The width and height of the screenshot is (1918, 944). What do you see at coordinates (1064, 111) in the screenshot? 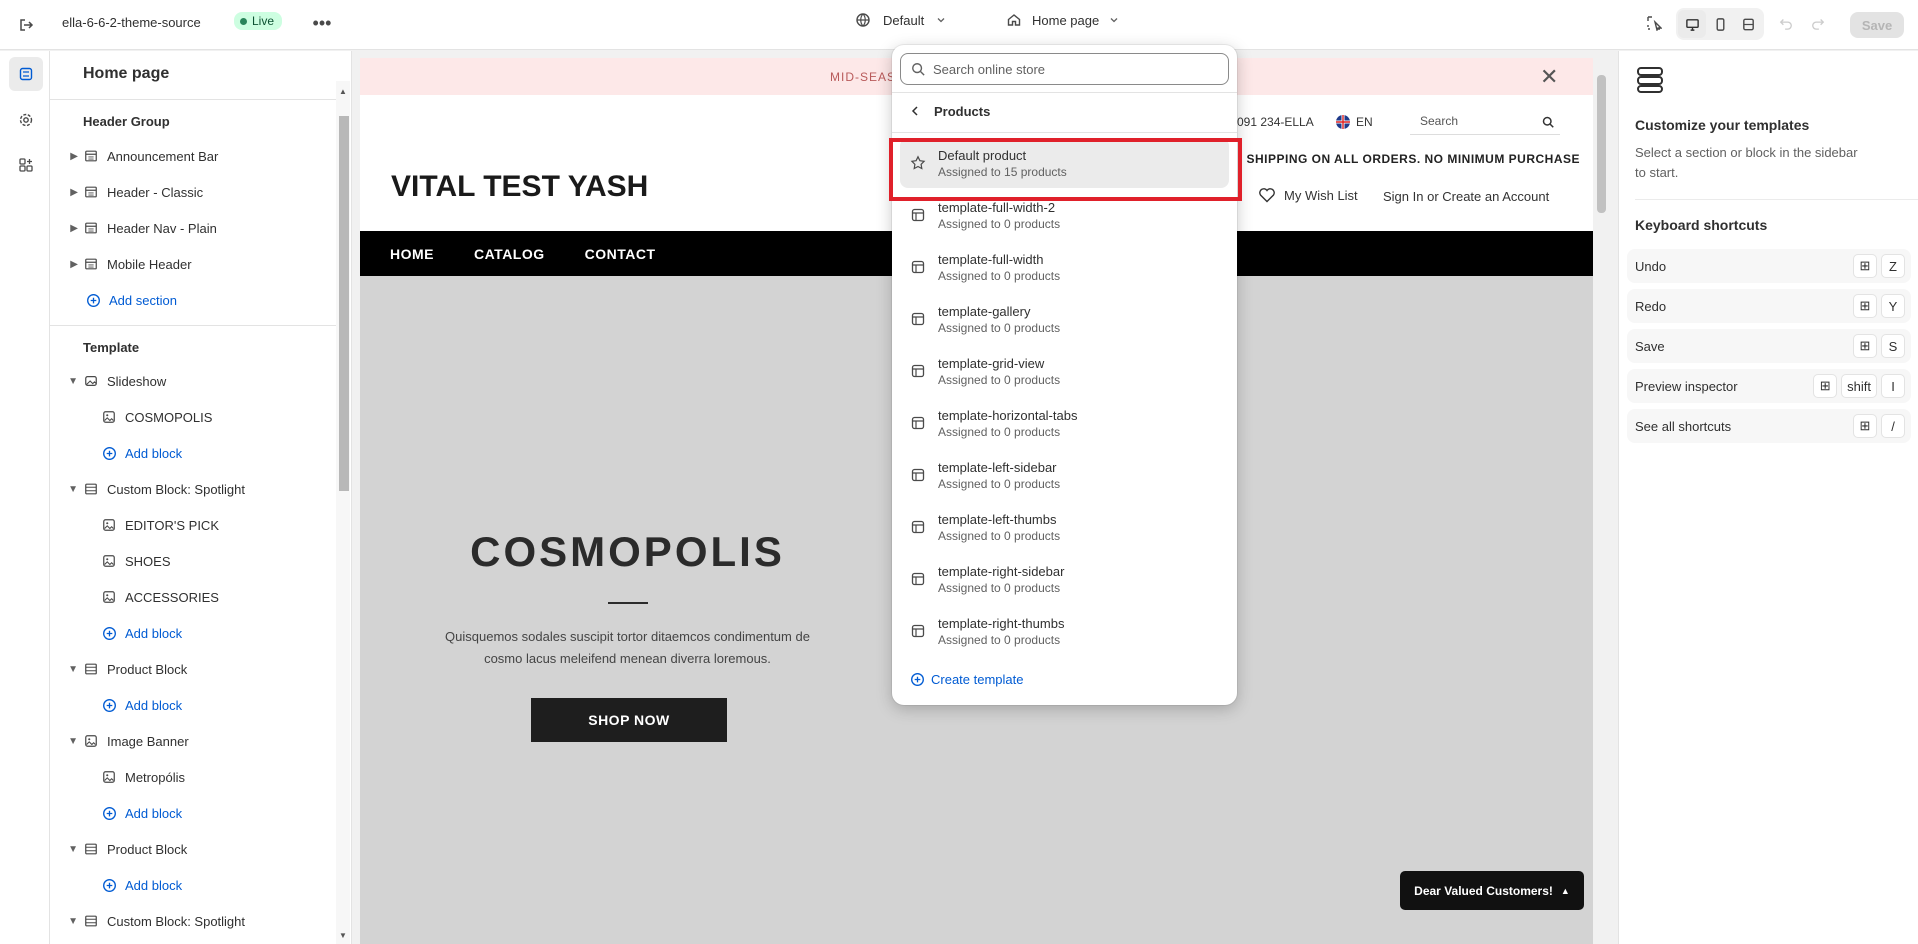
I see `back-to-products: Products` at bounding box center [1064, 111].